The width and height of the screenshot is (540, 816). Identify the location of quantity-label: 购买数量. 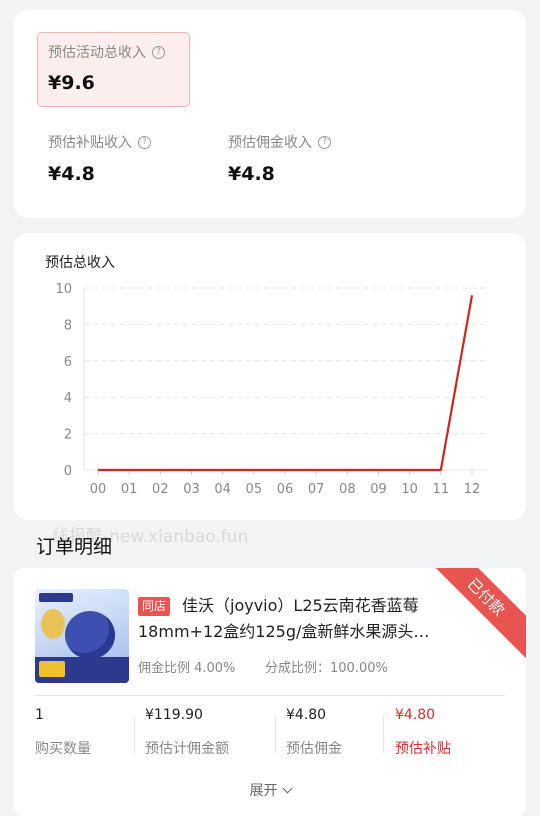
(63, 749).